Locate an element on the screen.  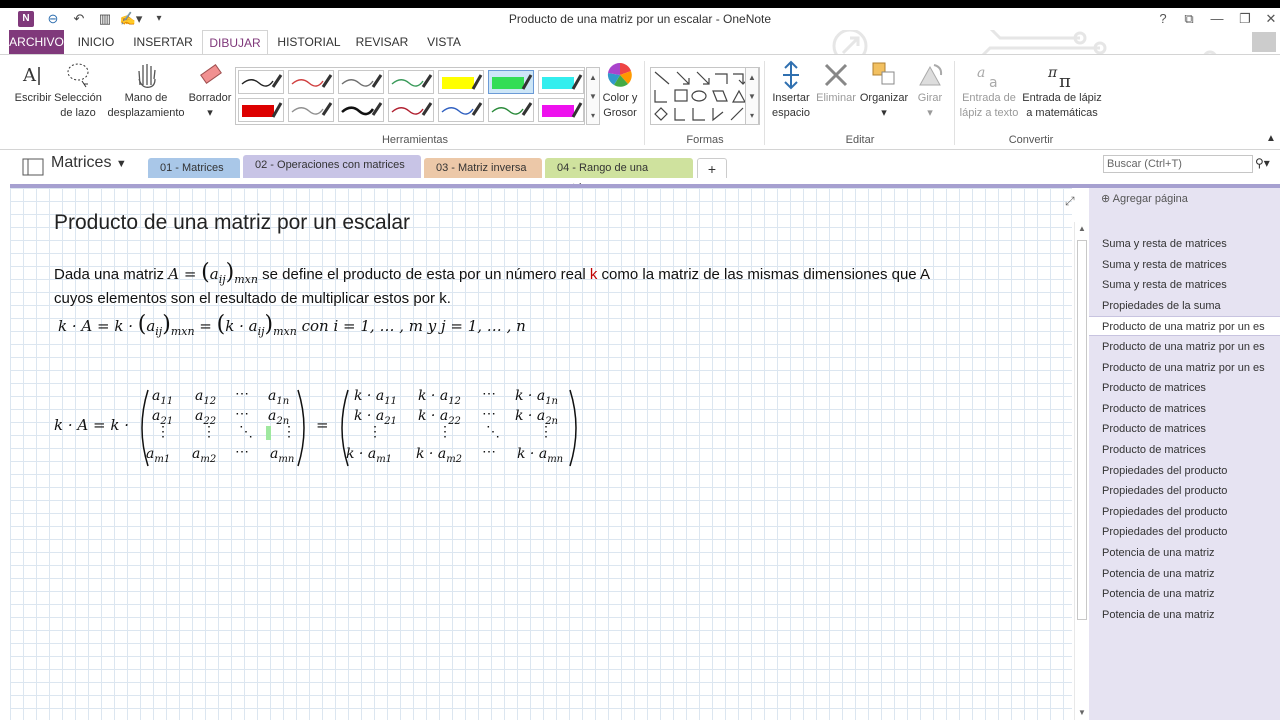
scroll-down-icon: ▼ is located at coordinates (1082, 712).